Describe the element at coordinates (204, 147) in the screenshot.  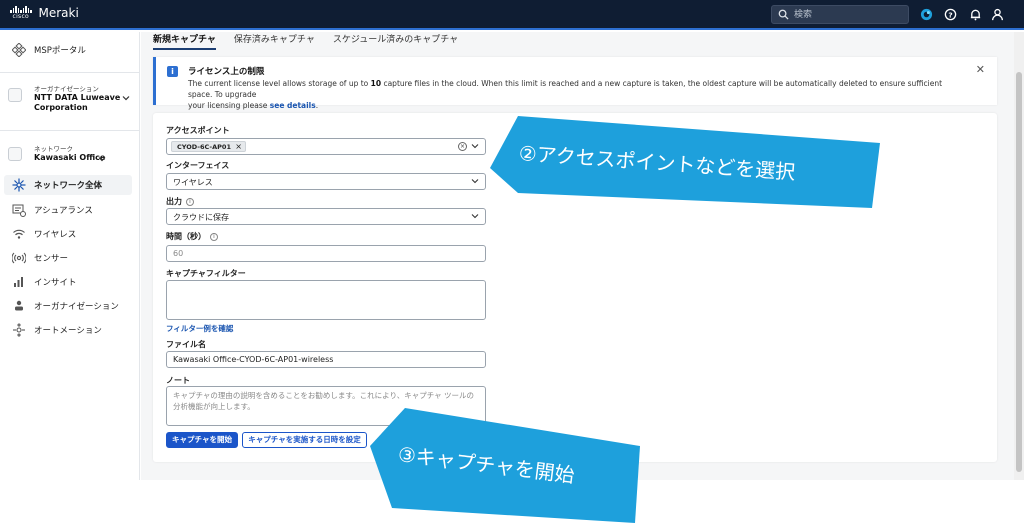
I see `chip-label: CYOD-6C-AP01` at that location.